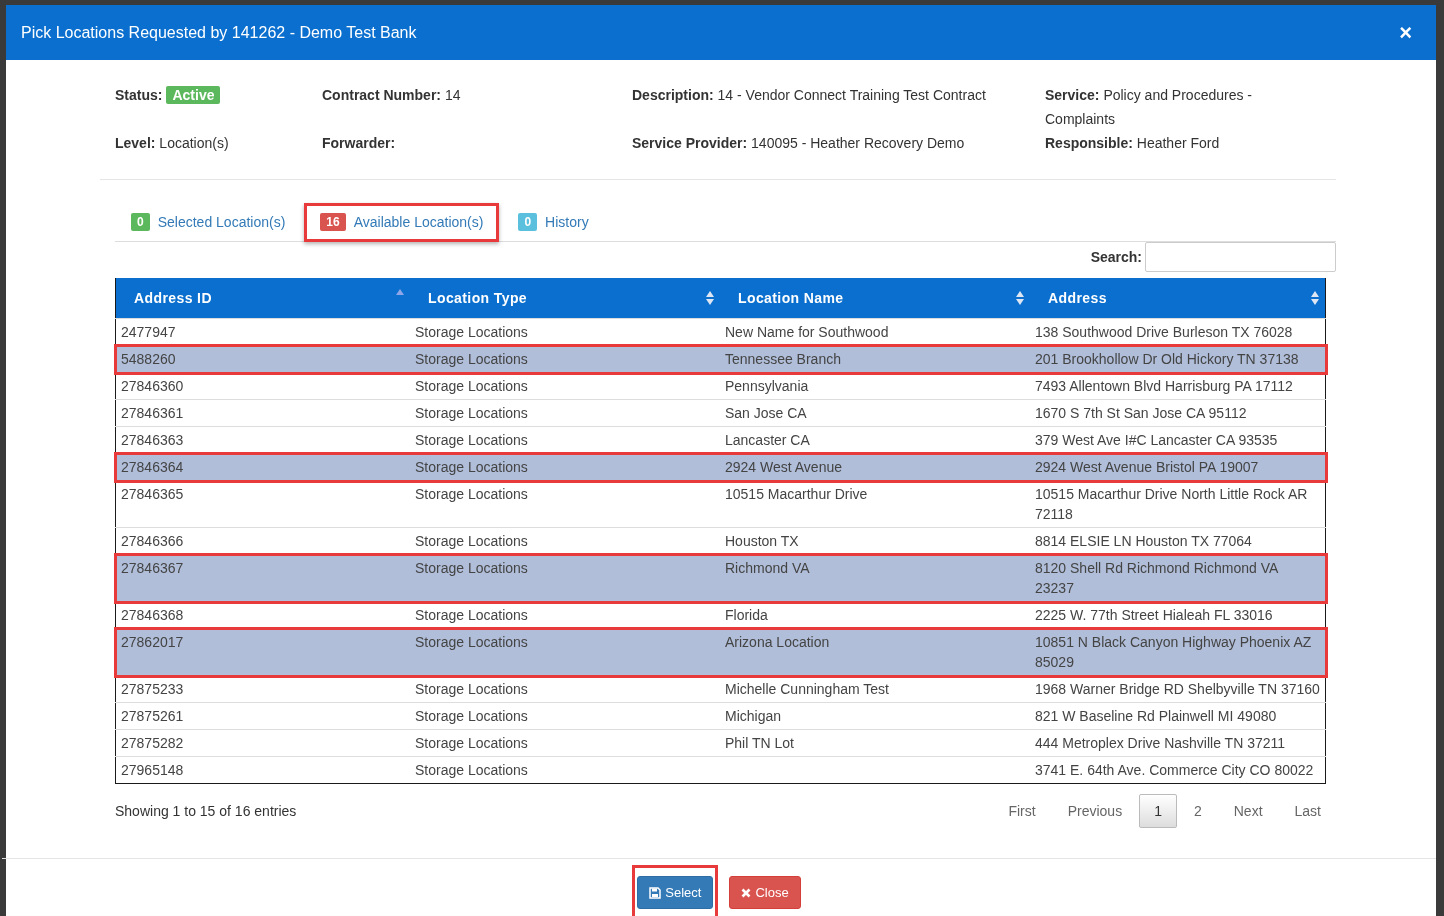 The height and width of the screenshot is (916, 1444). I want to click on info-field: Description: 14 - Vendor Connect Training Test Contract, so click(809, 95).